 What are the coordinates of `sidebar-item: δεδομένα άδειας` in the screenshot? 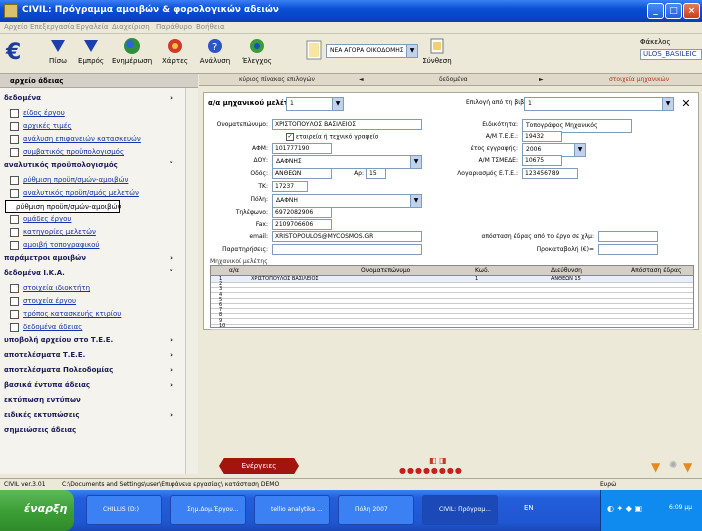 It's located at (92, 327).